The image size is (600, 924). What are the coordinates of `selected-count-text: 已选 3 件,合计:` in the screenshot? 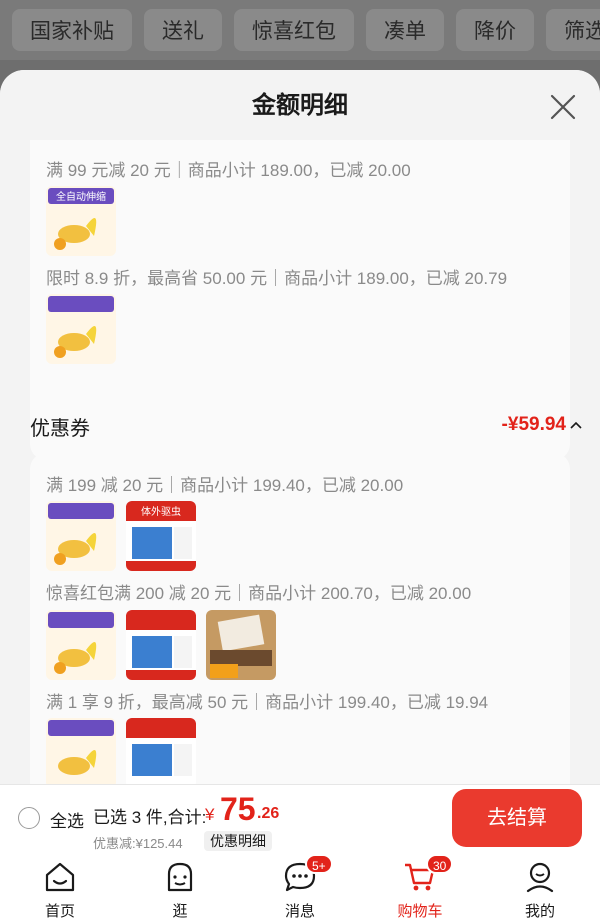 It's located at (150, 817).